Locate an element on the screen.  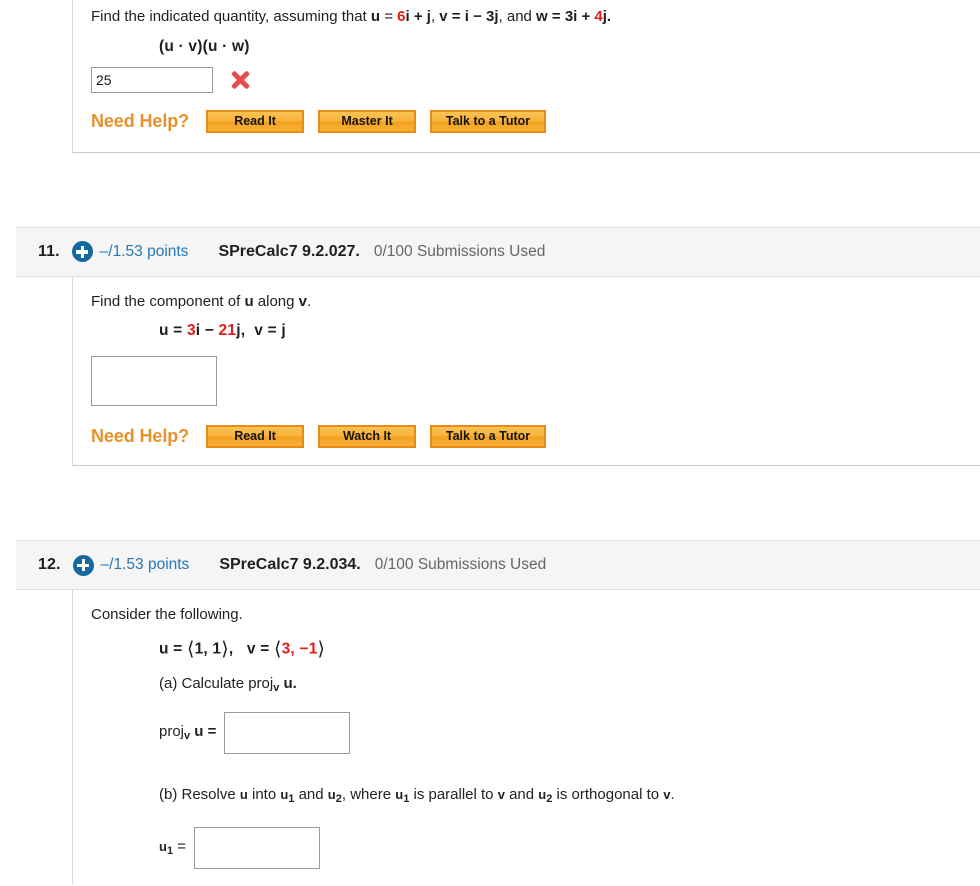
math12-v-label: v is located at coordinates (251, 648).